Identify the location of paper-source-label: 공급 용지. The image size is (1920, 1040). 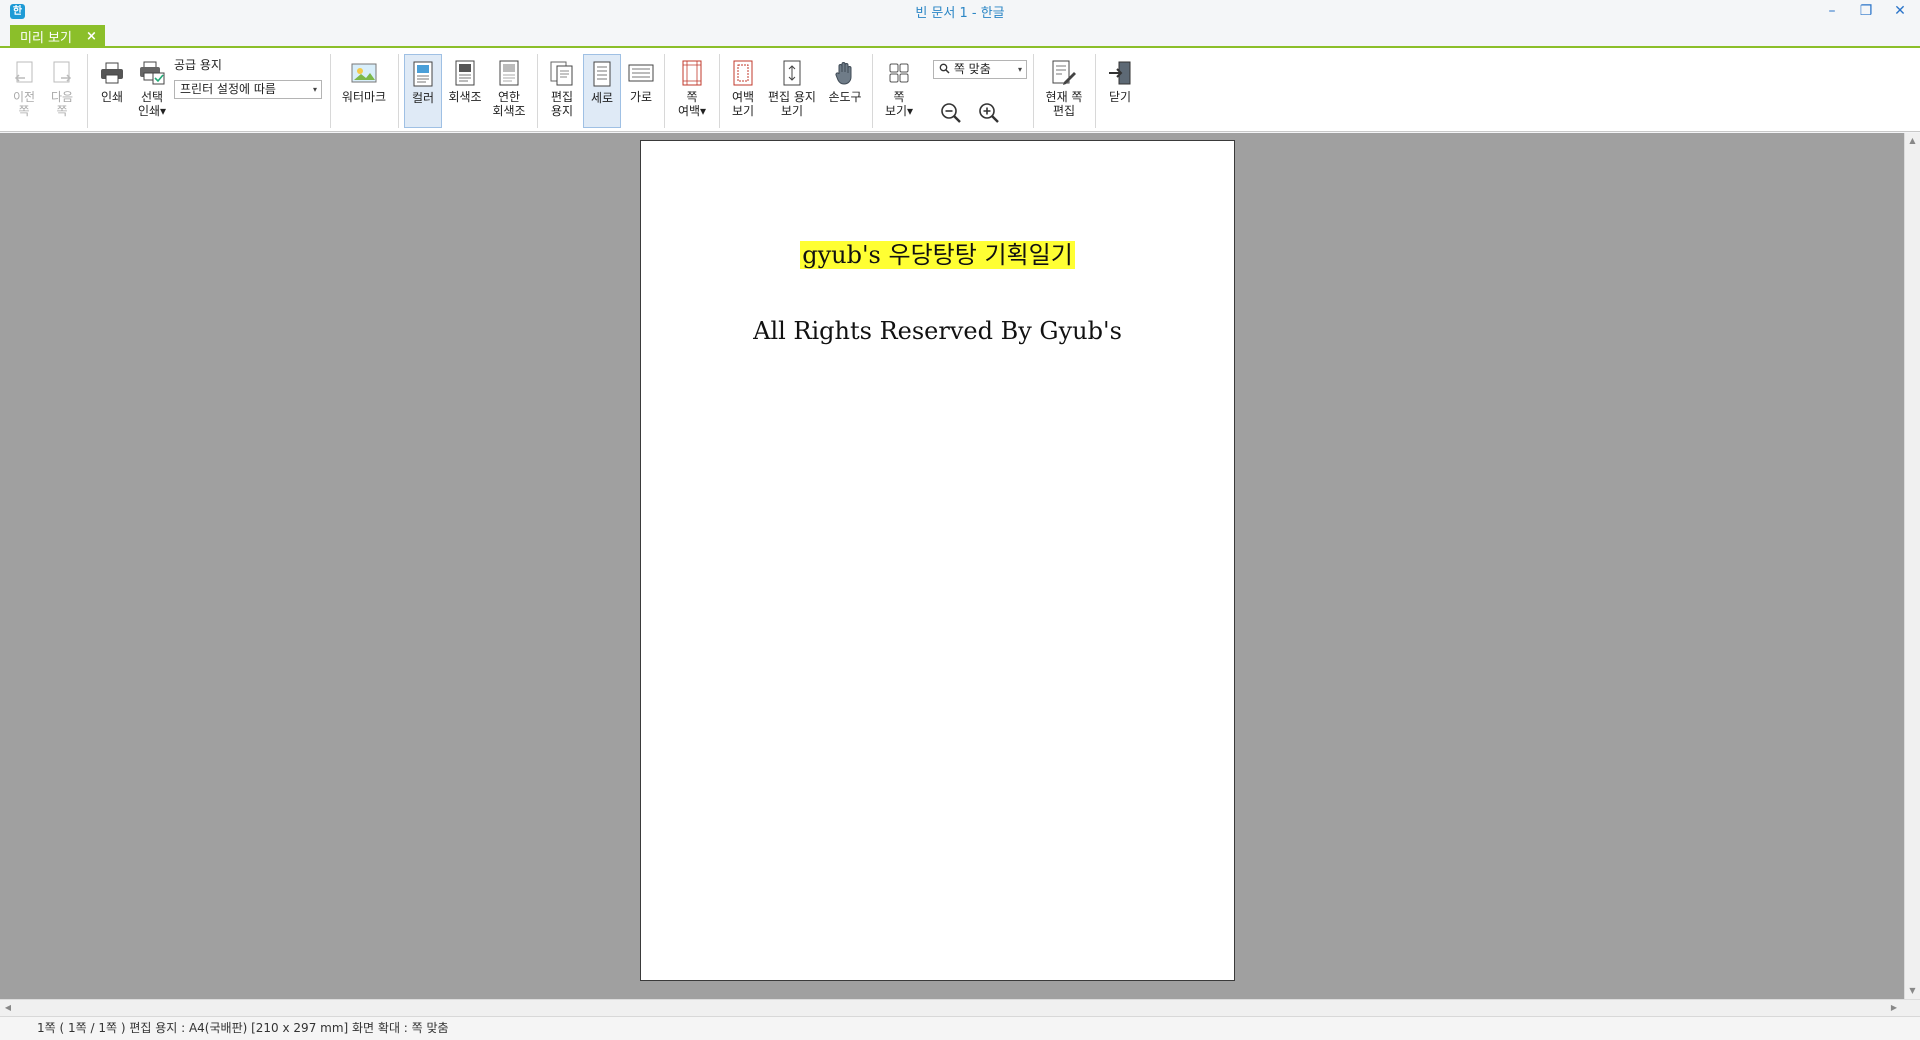
(198, 65).